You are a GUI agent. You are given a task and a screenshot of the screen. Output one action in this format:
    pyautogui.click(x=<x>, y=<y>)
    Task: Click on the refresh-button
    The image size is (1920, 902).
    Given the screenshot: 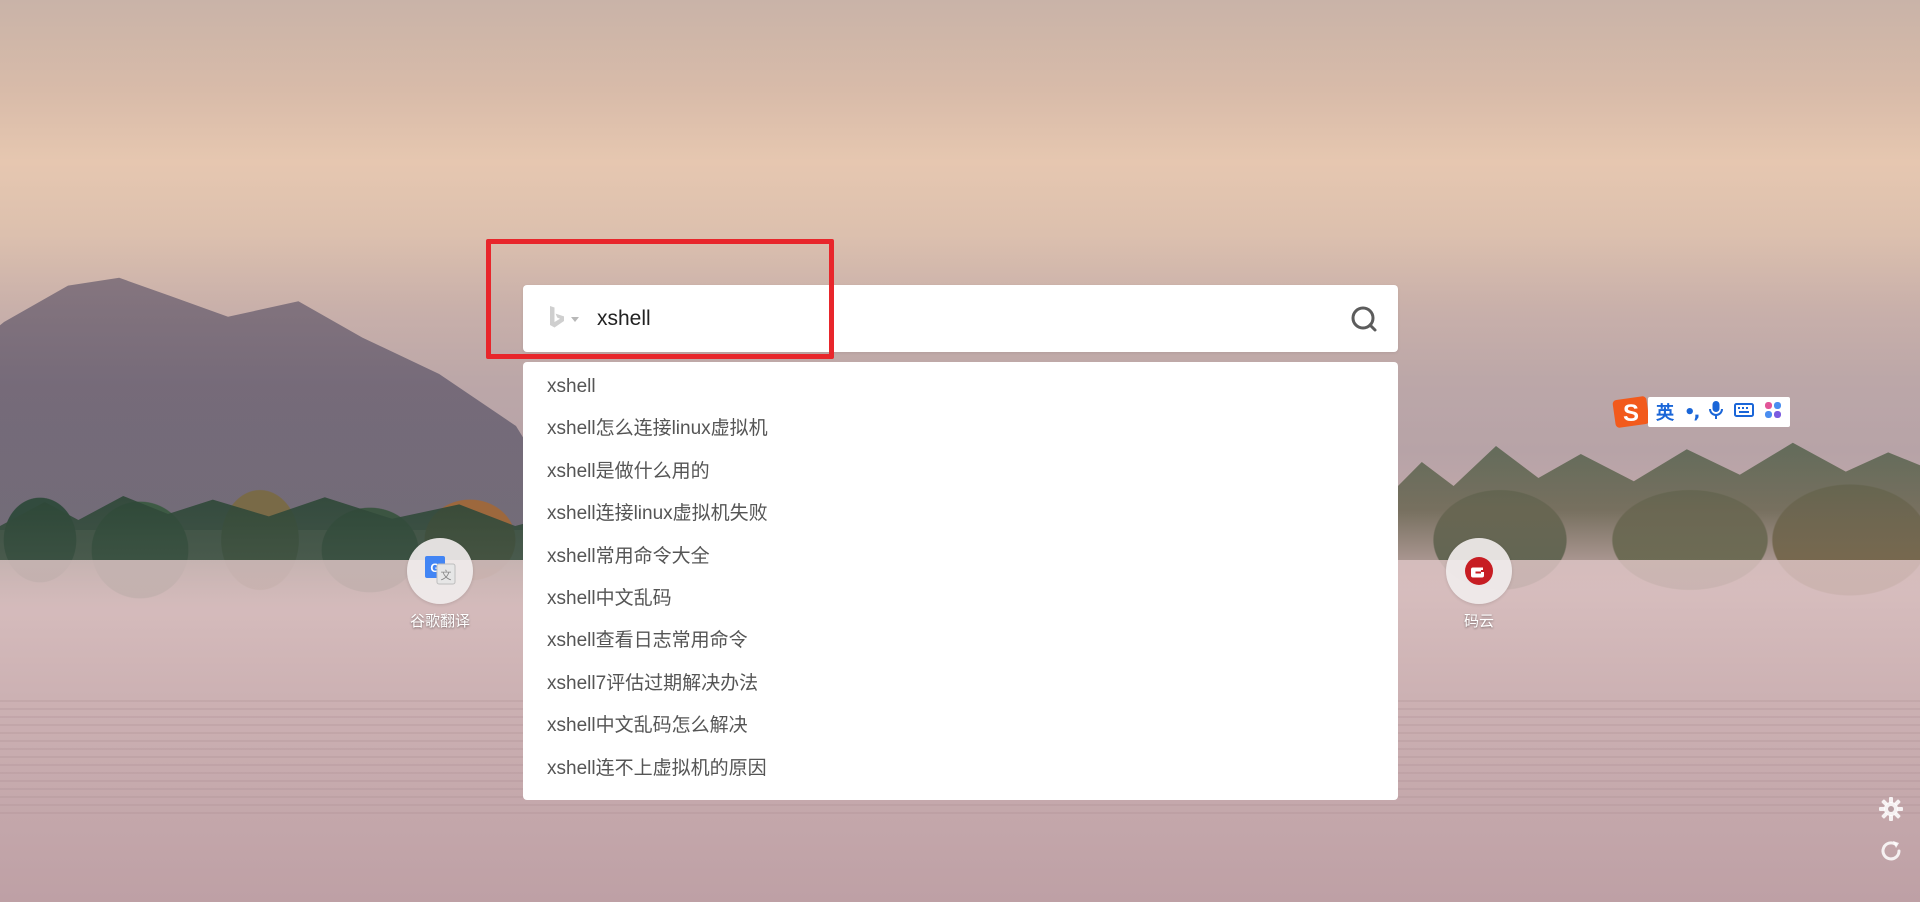 What is the action you would take?
    pyautogui.click(x=1891, y=851)
    